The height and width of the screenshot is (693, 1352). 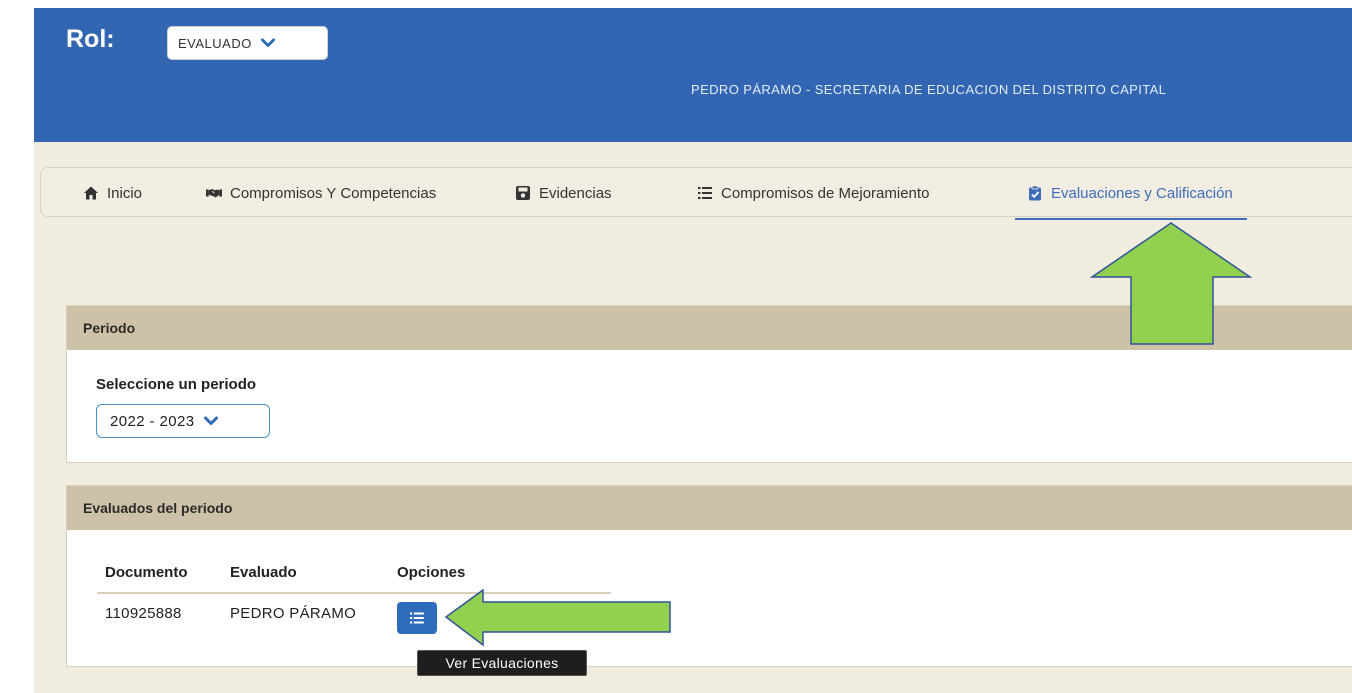 I want to click on cell-documento: 110925888, so click(x=143, y=613).